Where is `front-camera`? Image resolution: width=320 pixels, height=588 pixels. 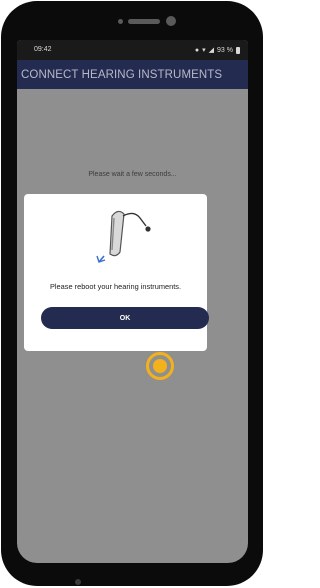
front-camera is located at coordinates (171, 21).